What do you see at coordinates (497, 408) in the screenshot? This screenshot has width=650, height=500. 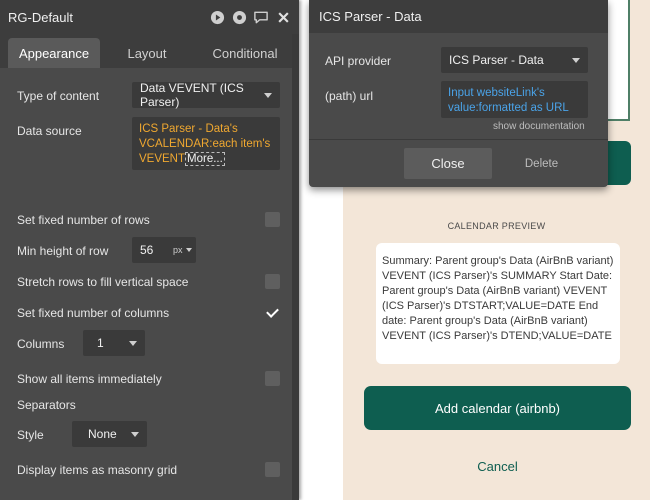 I see `add-calendar-button: Add calendar (airbnb)` at bounding box center [497, 408].